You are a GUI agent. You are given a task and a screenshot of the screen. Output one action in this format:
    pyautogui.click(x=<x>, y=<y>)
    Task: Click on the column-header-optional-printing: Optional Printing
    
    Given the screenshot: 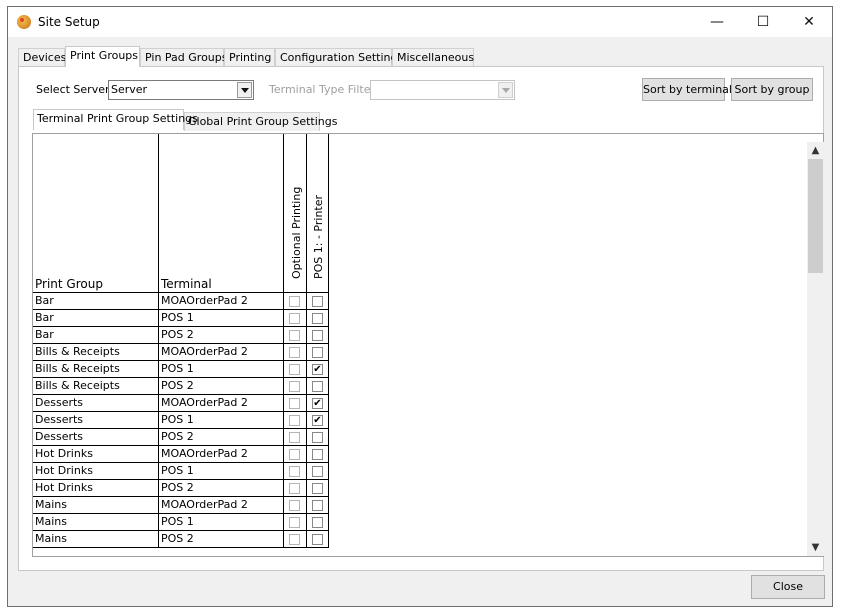 What is the action you would take?
    pyautogui.click(x=295, y=213)
    